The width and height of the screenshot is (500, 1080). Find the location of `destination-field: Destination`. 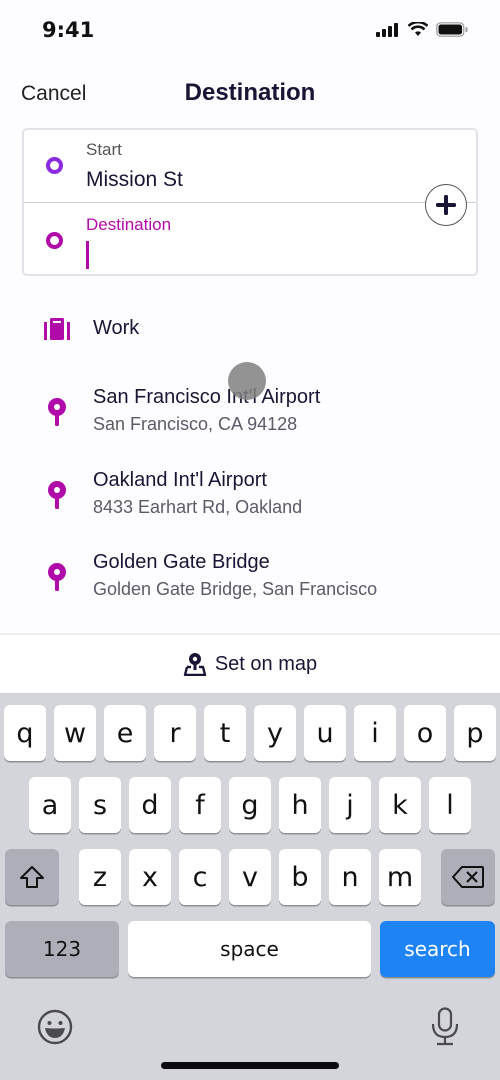

destination-field: Destination is located at coordinates (250, 239).